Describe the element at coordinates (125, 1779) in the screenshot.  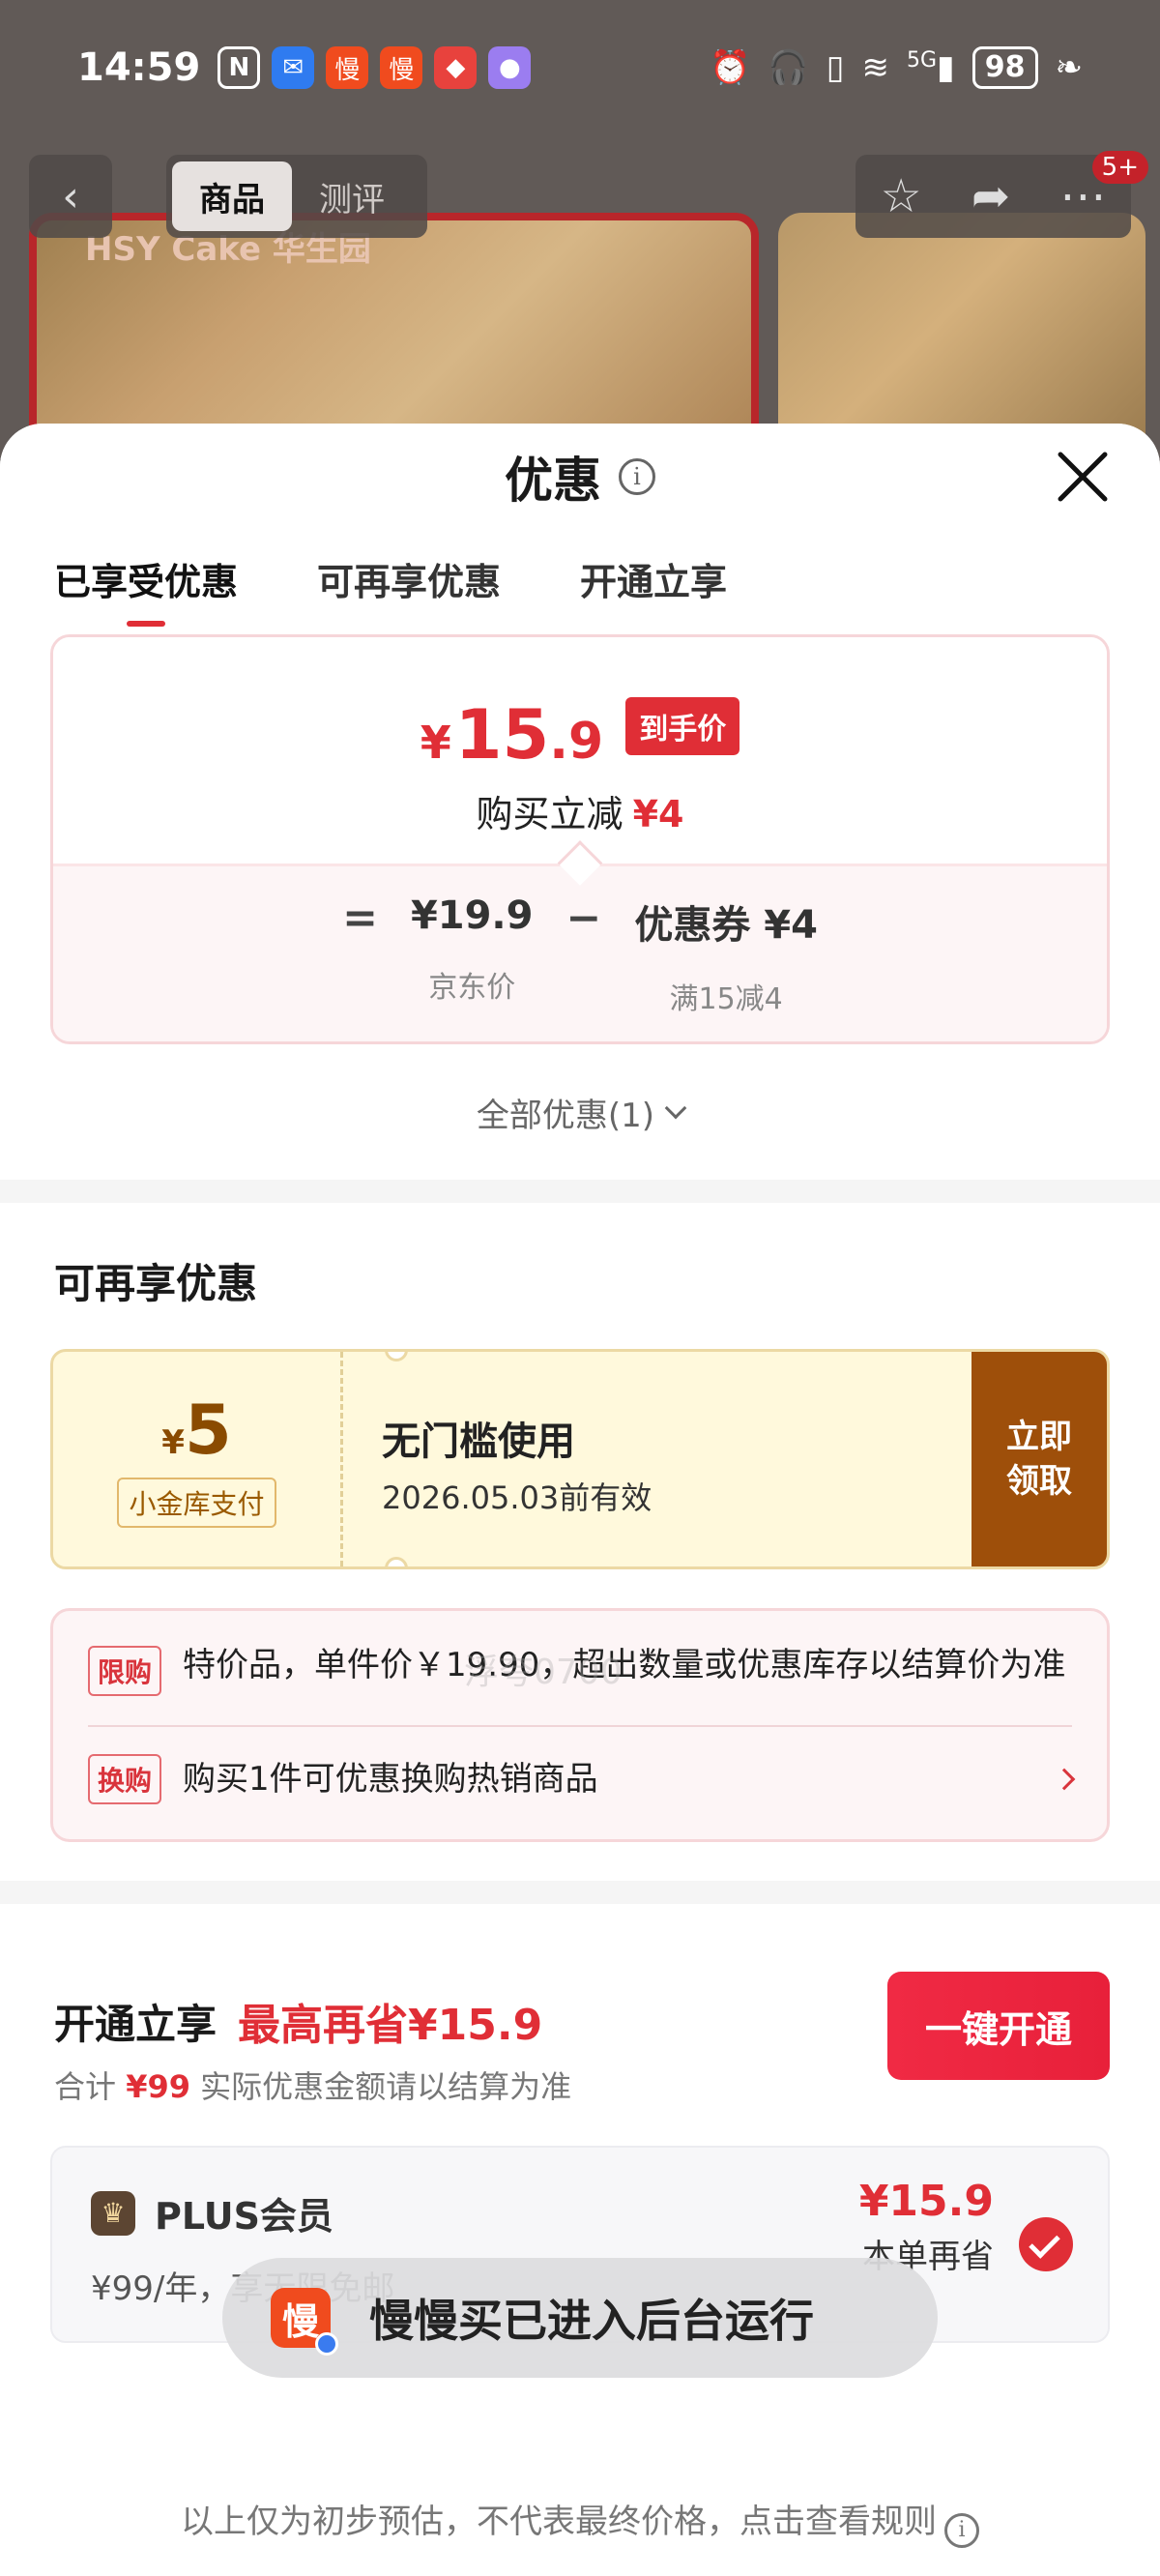
I see `swap-tag: 换购` at that location.